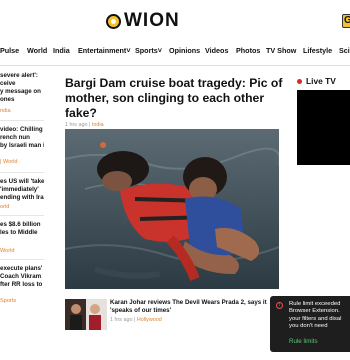 This screenshot has width=350, height=360. I want to click on toast-line: your filters and disal, so click(315, 318).